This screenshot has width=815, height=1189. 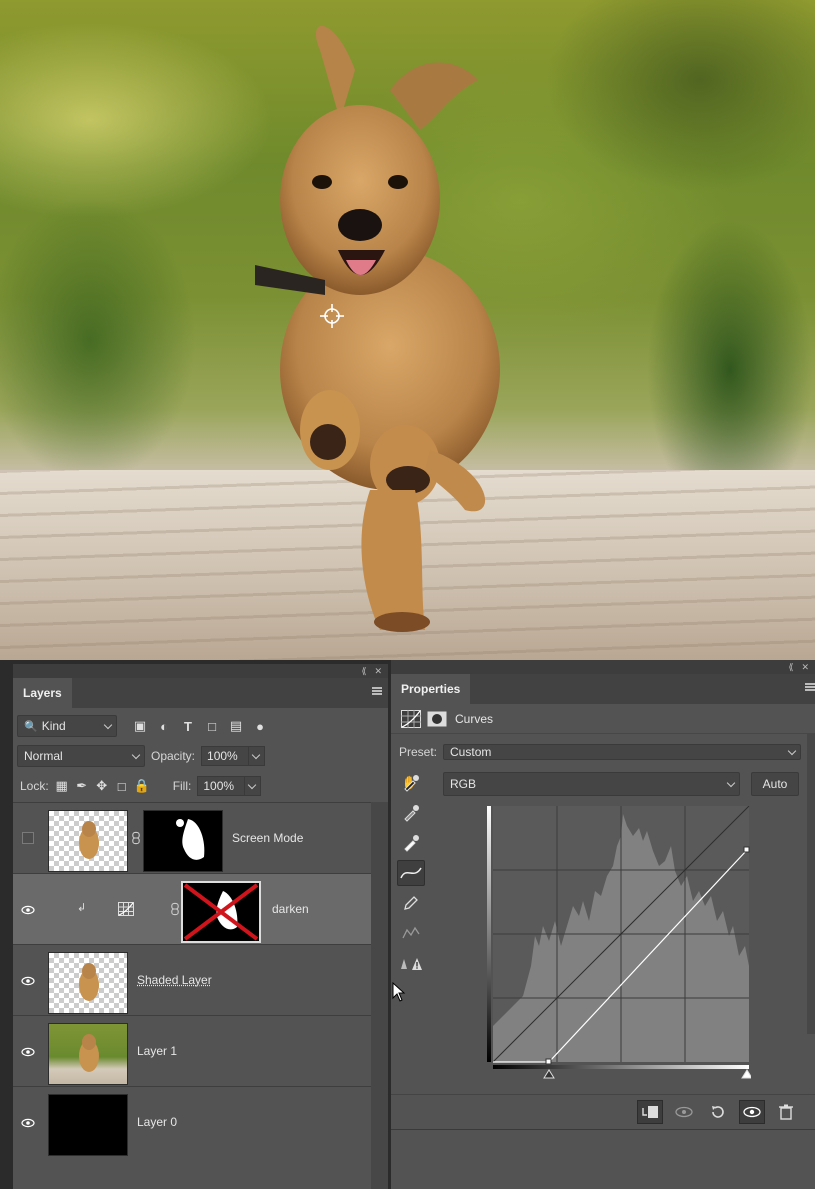 What do you see at coordinates (786, 1112) in the screenshot?
I see `delete-trash-icon` at bounding box center [786, 1112].